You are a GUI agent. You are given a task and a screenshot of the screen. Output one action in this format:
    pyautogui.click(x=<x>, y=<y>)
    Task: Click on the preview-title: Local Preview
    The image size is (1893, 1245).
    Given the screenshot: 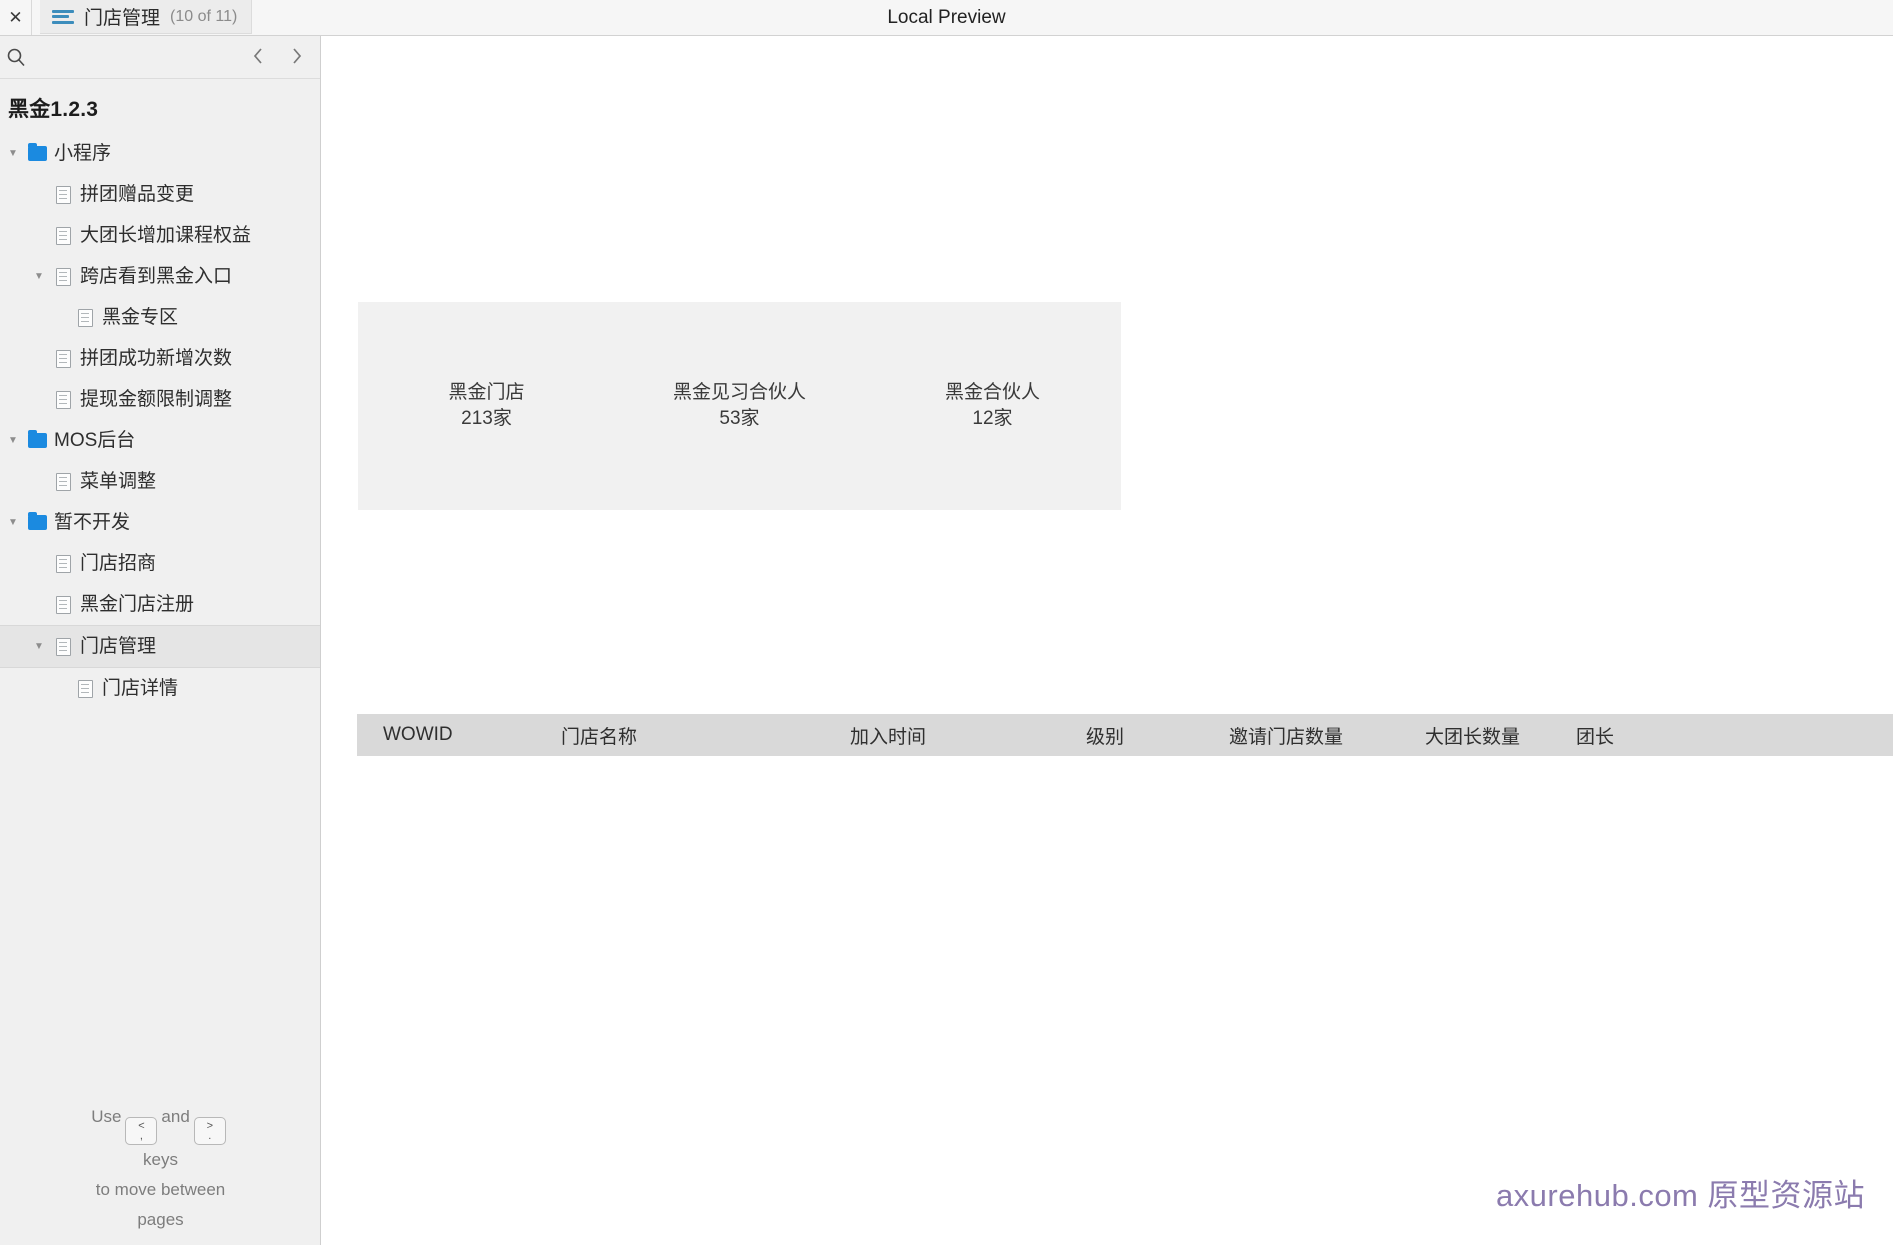 What is the action you would take?
    pyautogui.click(x=946, y=17)
    